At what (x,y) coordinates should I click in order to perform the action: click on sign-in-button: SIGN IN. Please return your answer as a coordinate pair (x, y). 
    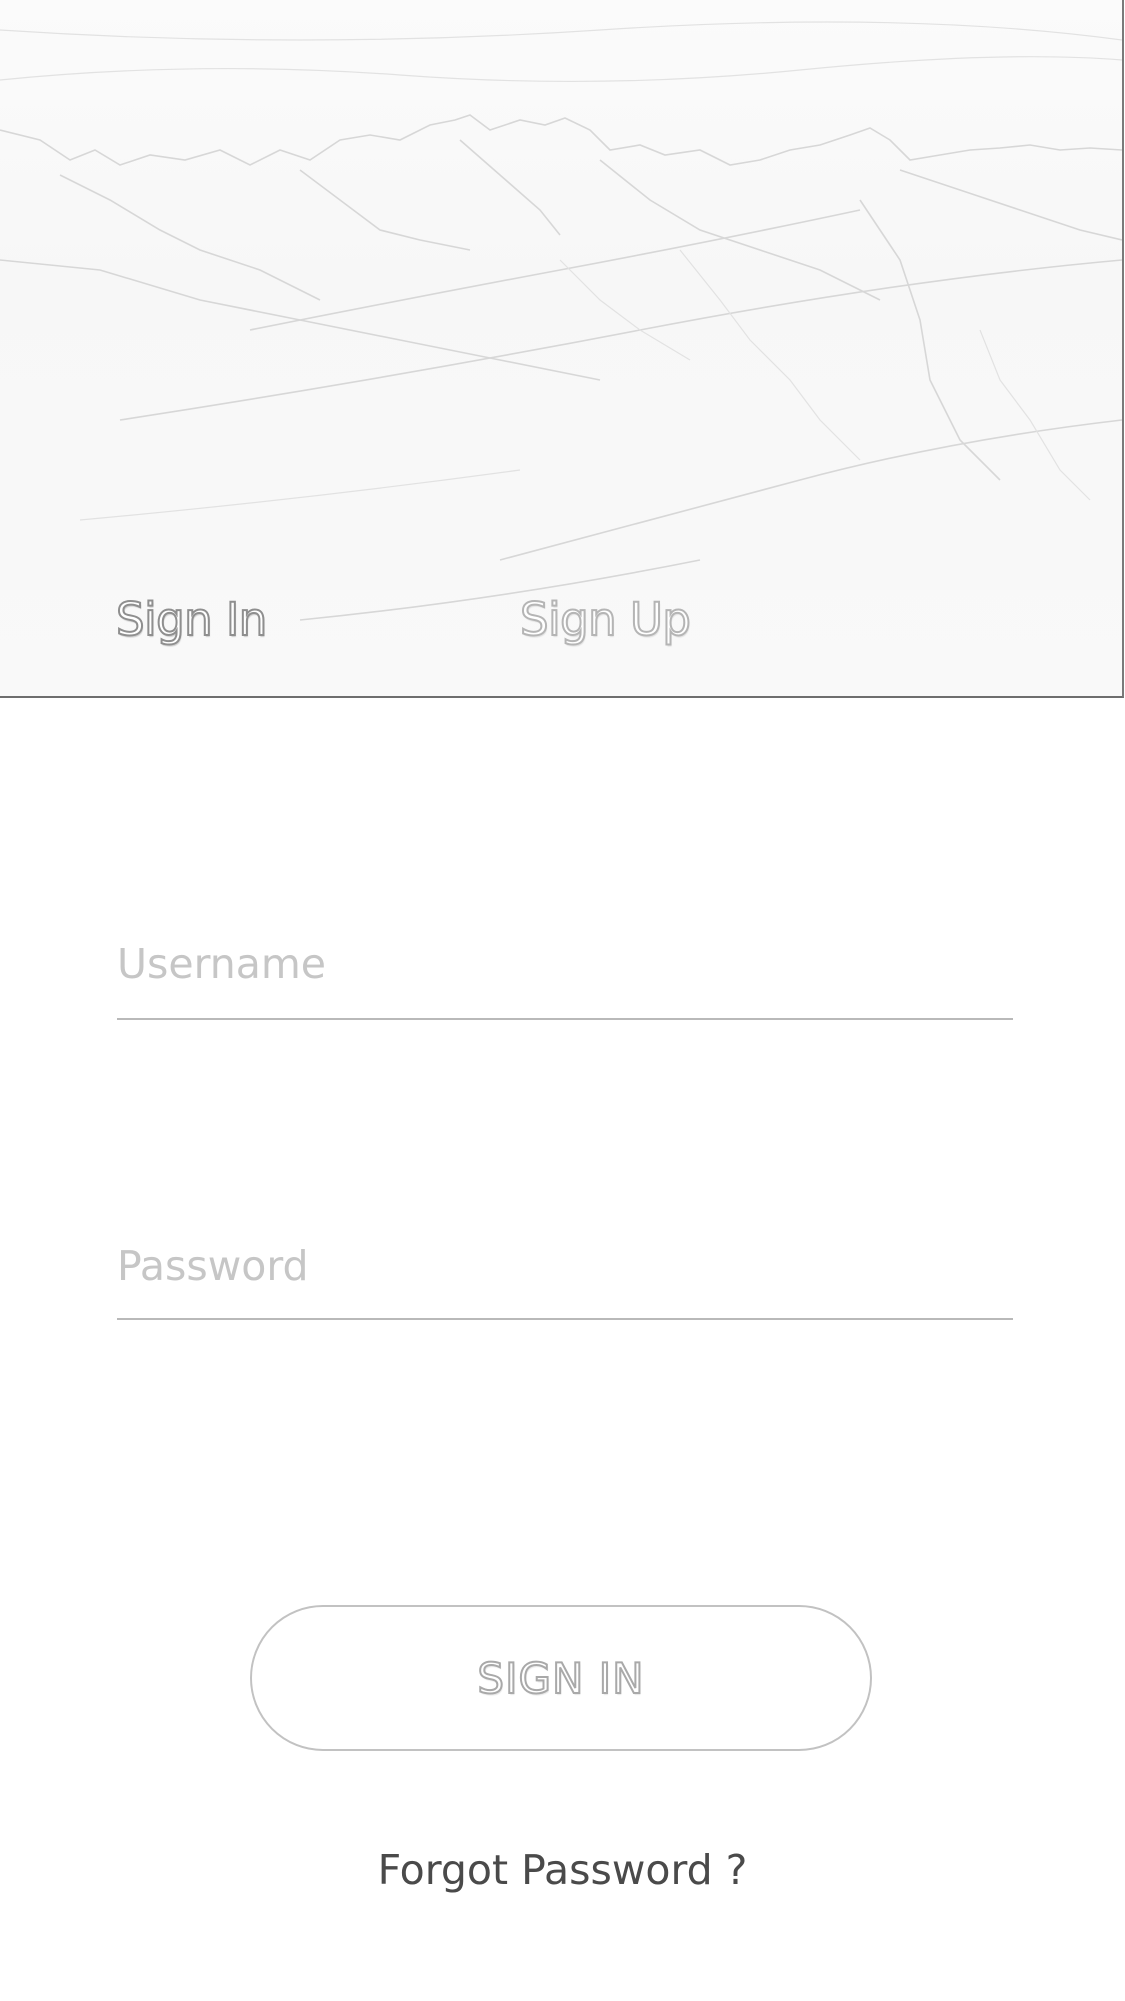
    Looking at the image, I should click on (561, 1678).